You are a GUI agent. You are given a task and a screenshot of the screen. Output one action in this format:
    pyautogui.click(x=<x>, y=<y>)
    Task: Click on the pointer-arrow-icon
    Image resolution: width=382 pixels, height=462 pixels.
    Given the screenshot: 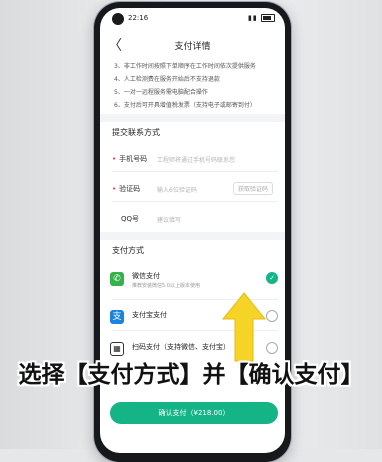 What is the action you would take?
    pyautogui.click(x=244, y=327)
    